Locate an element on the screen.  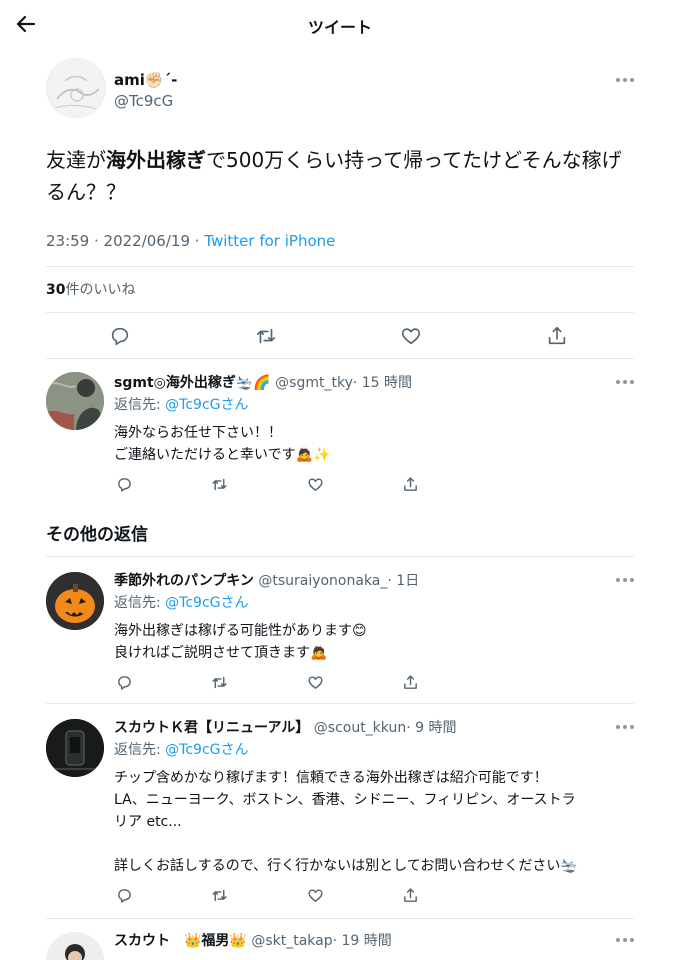
reply-text: 海外ならお任せ下さい！！ ご連絡いただけると幸いです🙇✨ is located at coordinates (222, 444).